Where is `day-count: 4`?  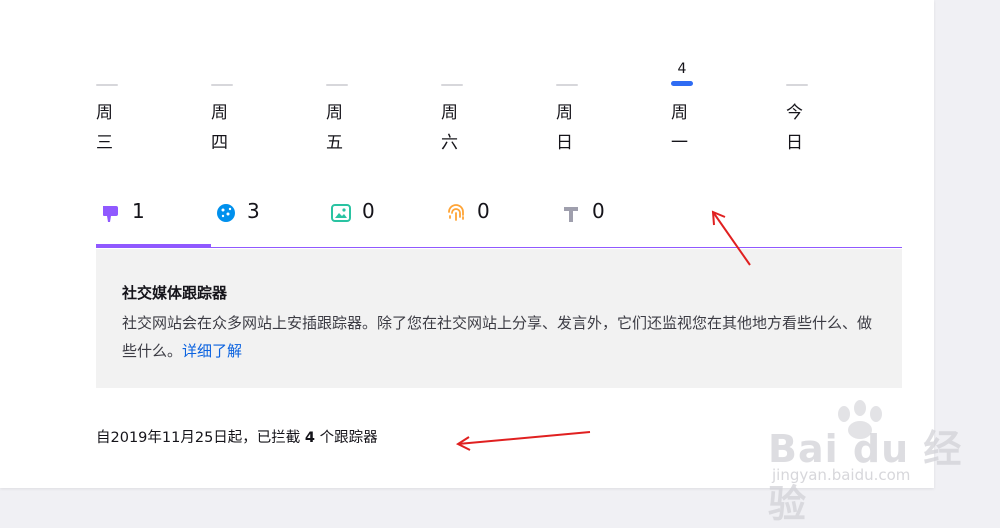
day-count: 4 is located at coordinates (682, 69).